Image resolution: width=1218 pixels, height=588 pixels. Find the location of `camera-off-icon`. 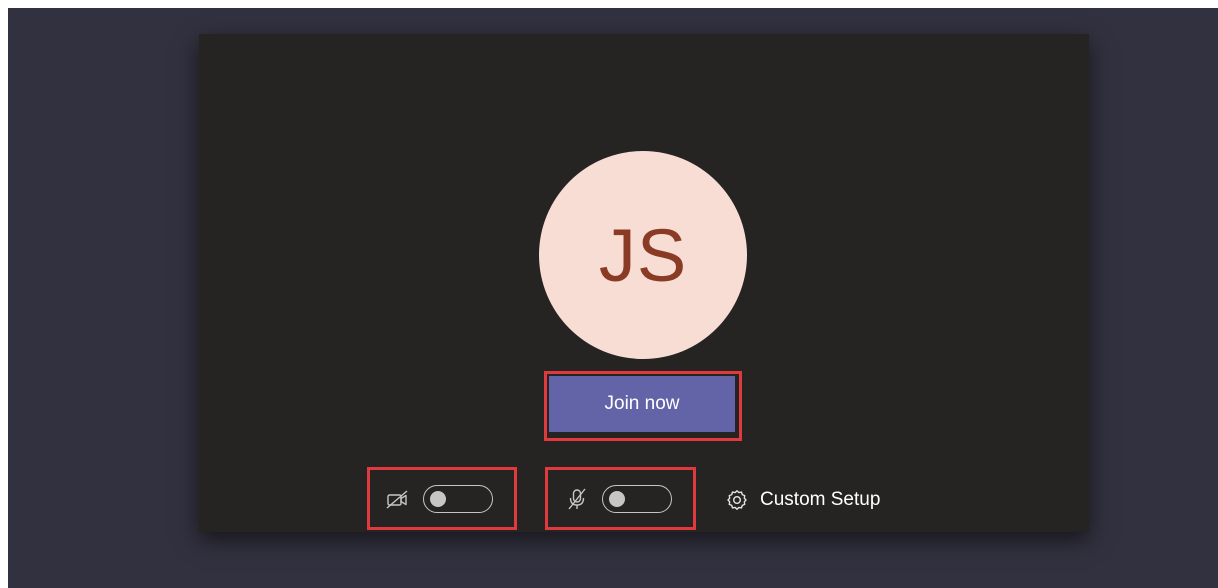

camera-off-icon is located at coordinates (398, 499).